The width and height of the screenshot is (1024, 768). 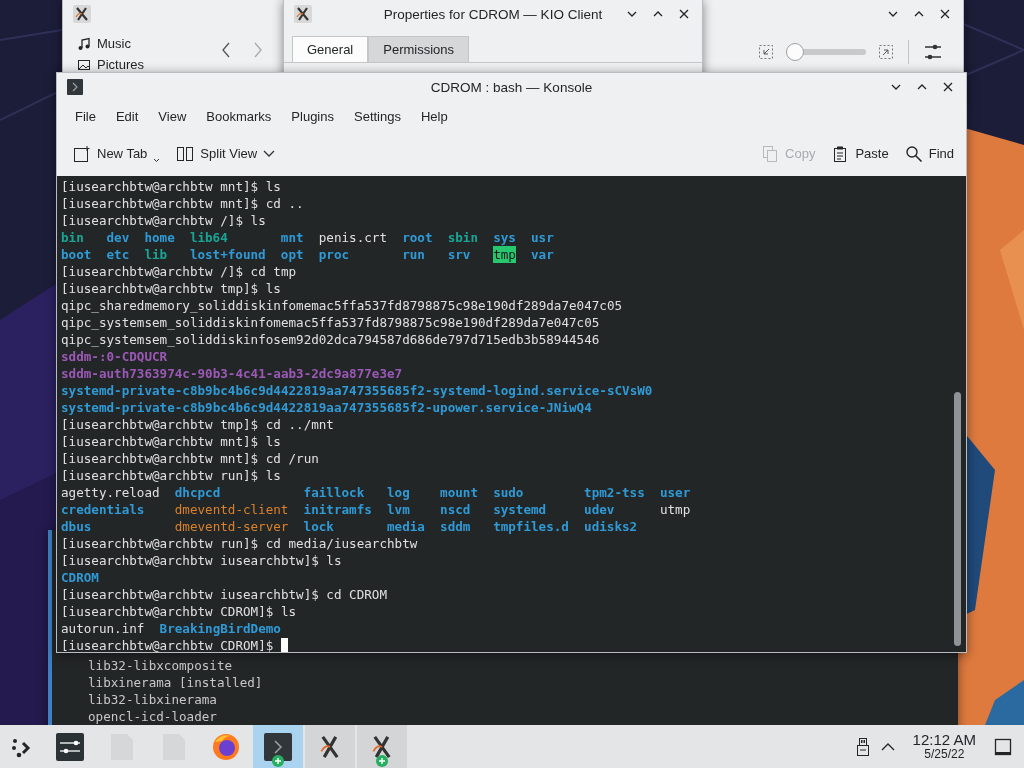 I want to click on scrollbar, so click(x=957, y=519).